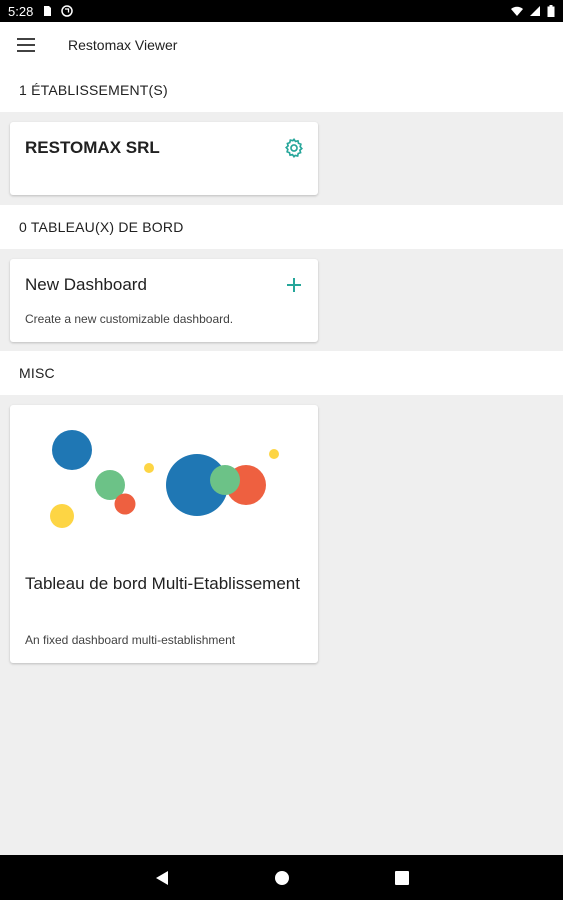  I want to click on signal-icon, so click(535, 11).